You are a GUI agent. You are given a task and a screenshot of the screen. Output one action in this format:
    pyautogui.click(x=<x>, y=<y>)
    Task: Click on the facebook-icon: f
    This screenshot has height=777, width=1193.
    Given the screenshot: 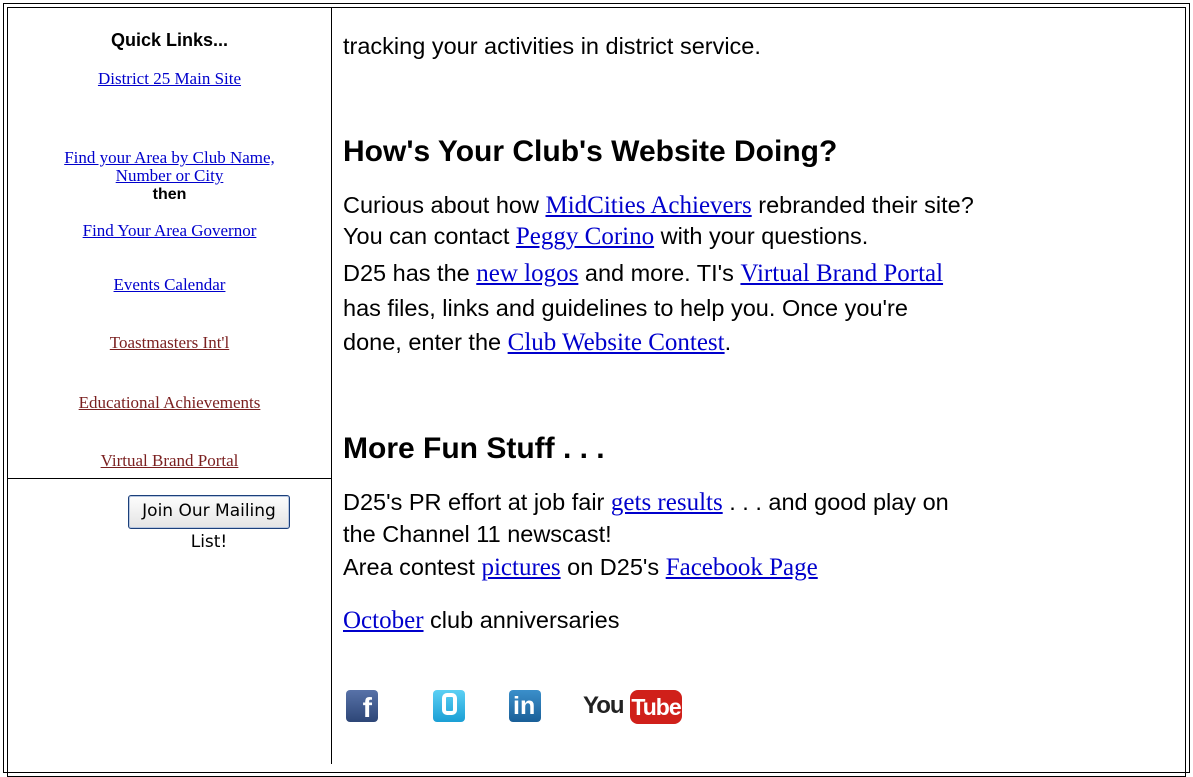 What is the action you would take?
    pyautogui.click(x=362, y=706)
    